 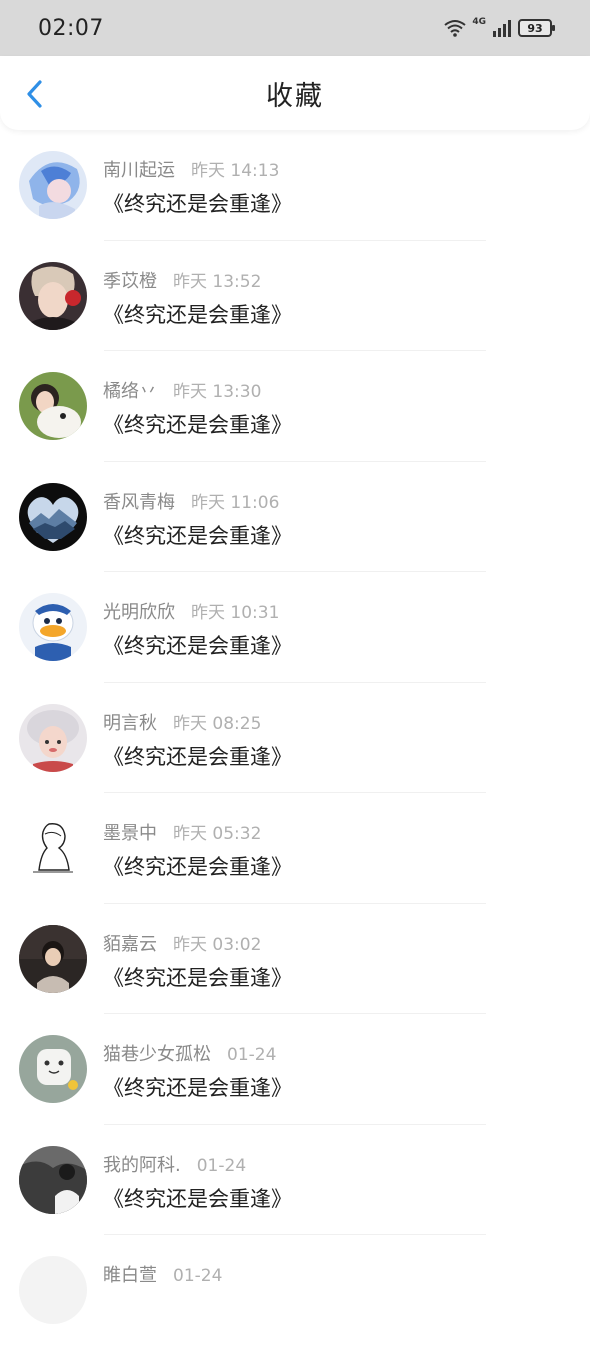 What do you see at coordinates (130, 281) in the screenshot?
I see `author-name: 季苡橙` at bounding box center [130, 281].